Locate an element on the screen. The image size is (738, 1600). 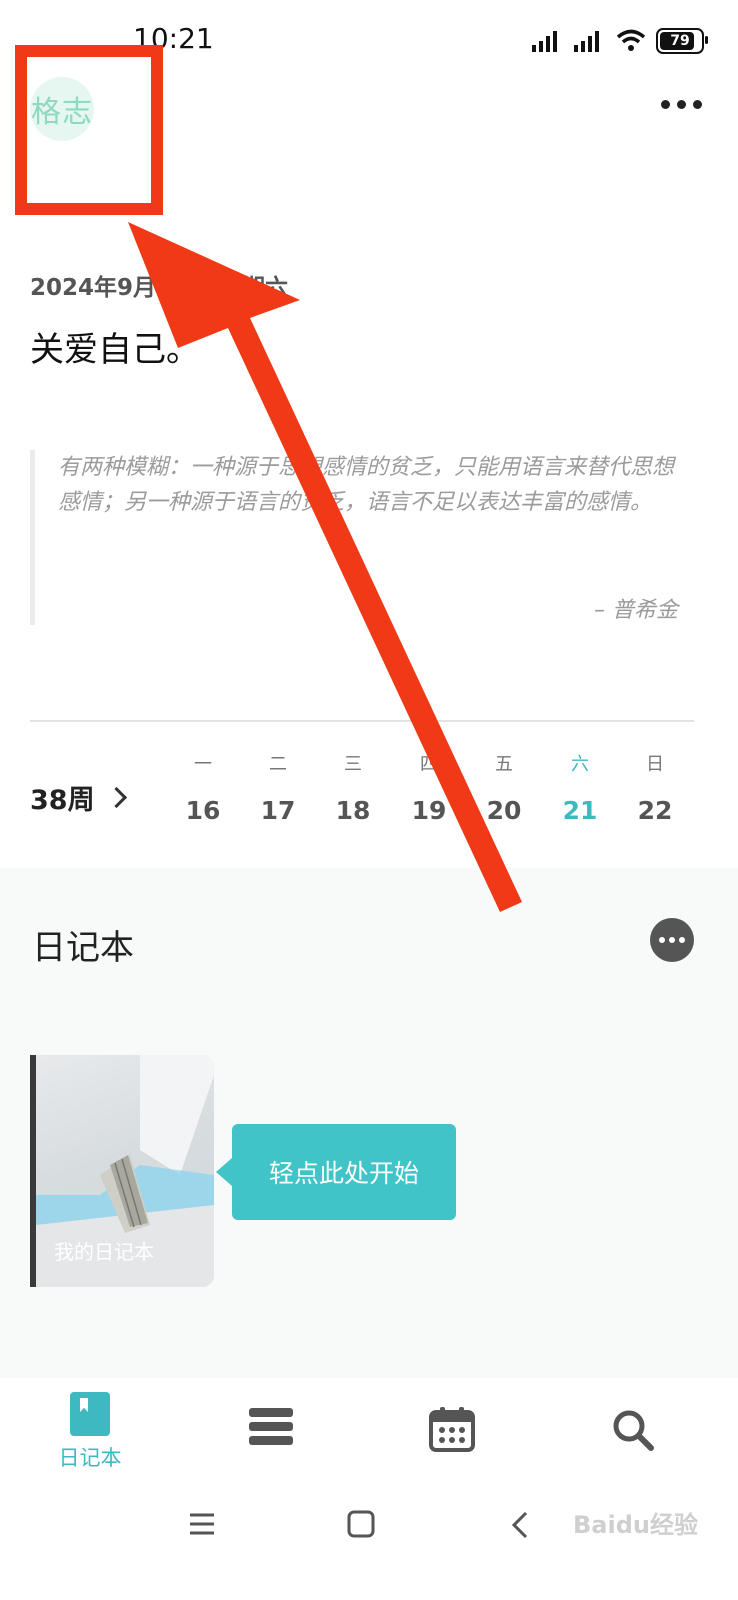
menu-icon is located at coordinates (202, 1524).